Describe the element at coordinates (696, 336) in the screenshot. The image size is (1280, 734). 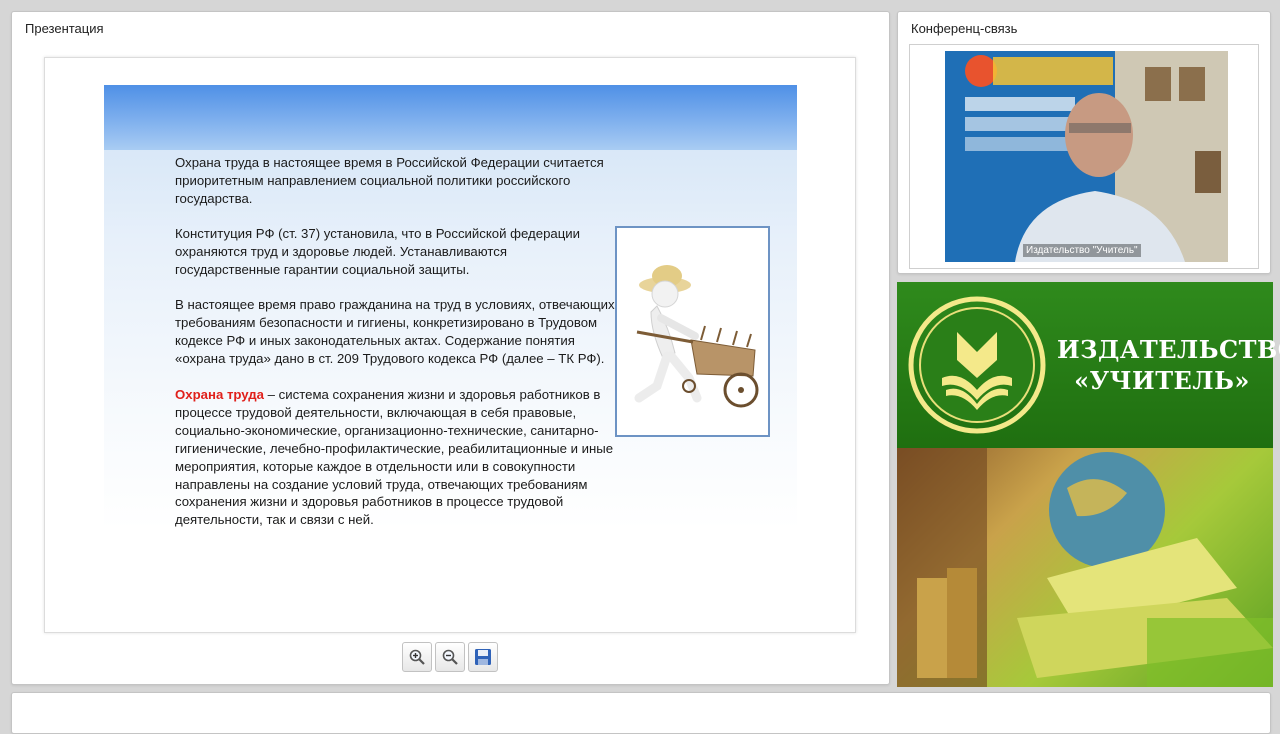
I see `worker-with-cart-illustration` at that location.